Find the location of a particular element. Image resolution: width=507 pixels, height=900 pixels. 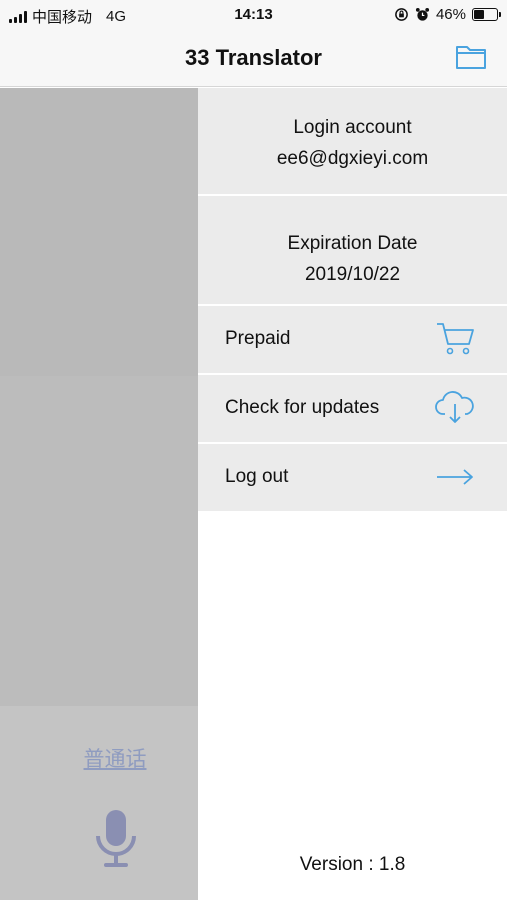

nav-bar: 33 Translator is located at coordinates (253, 58).